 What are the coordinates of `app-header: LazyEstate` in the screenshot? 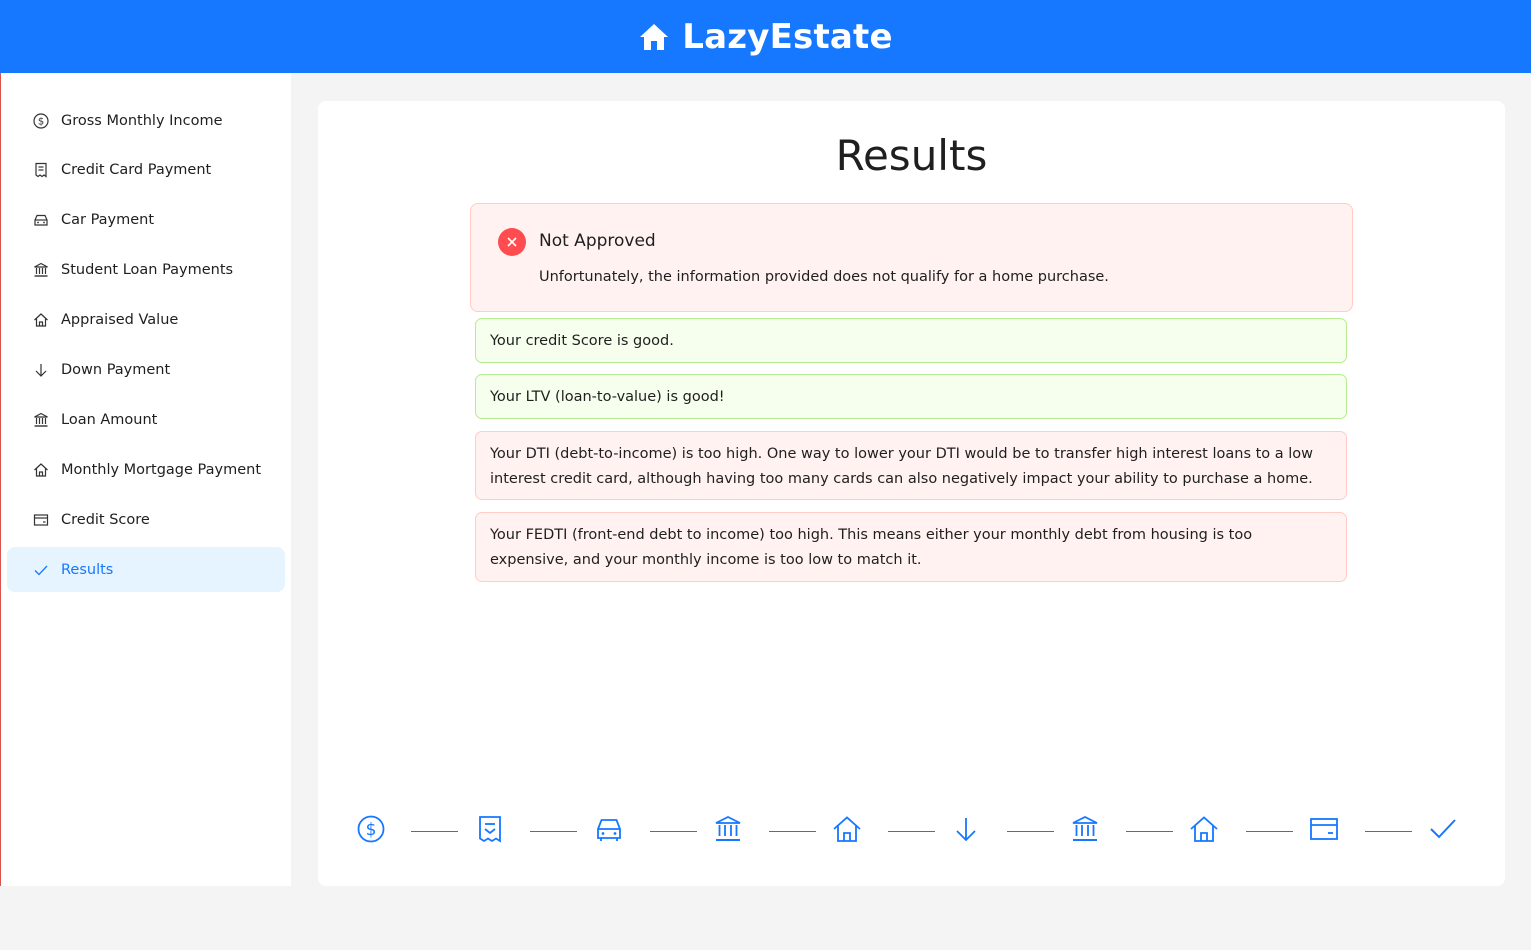 It's located at (765, 36).